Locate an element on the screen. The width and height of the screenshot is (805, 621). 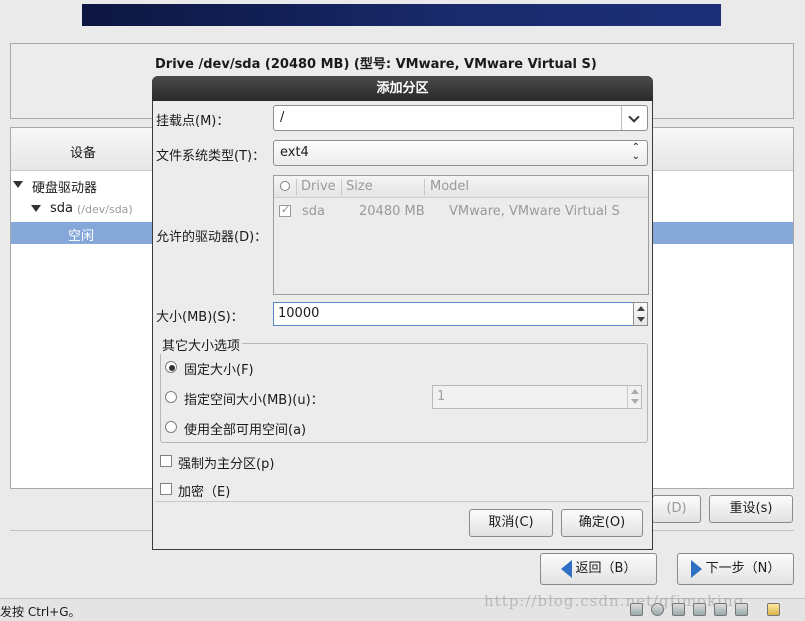
delete-button: (D) is located at coordinates (676, 509).